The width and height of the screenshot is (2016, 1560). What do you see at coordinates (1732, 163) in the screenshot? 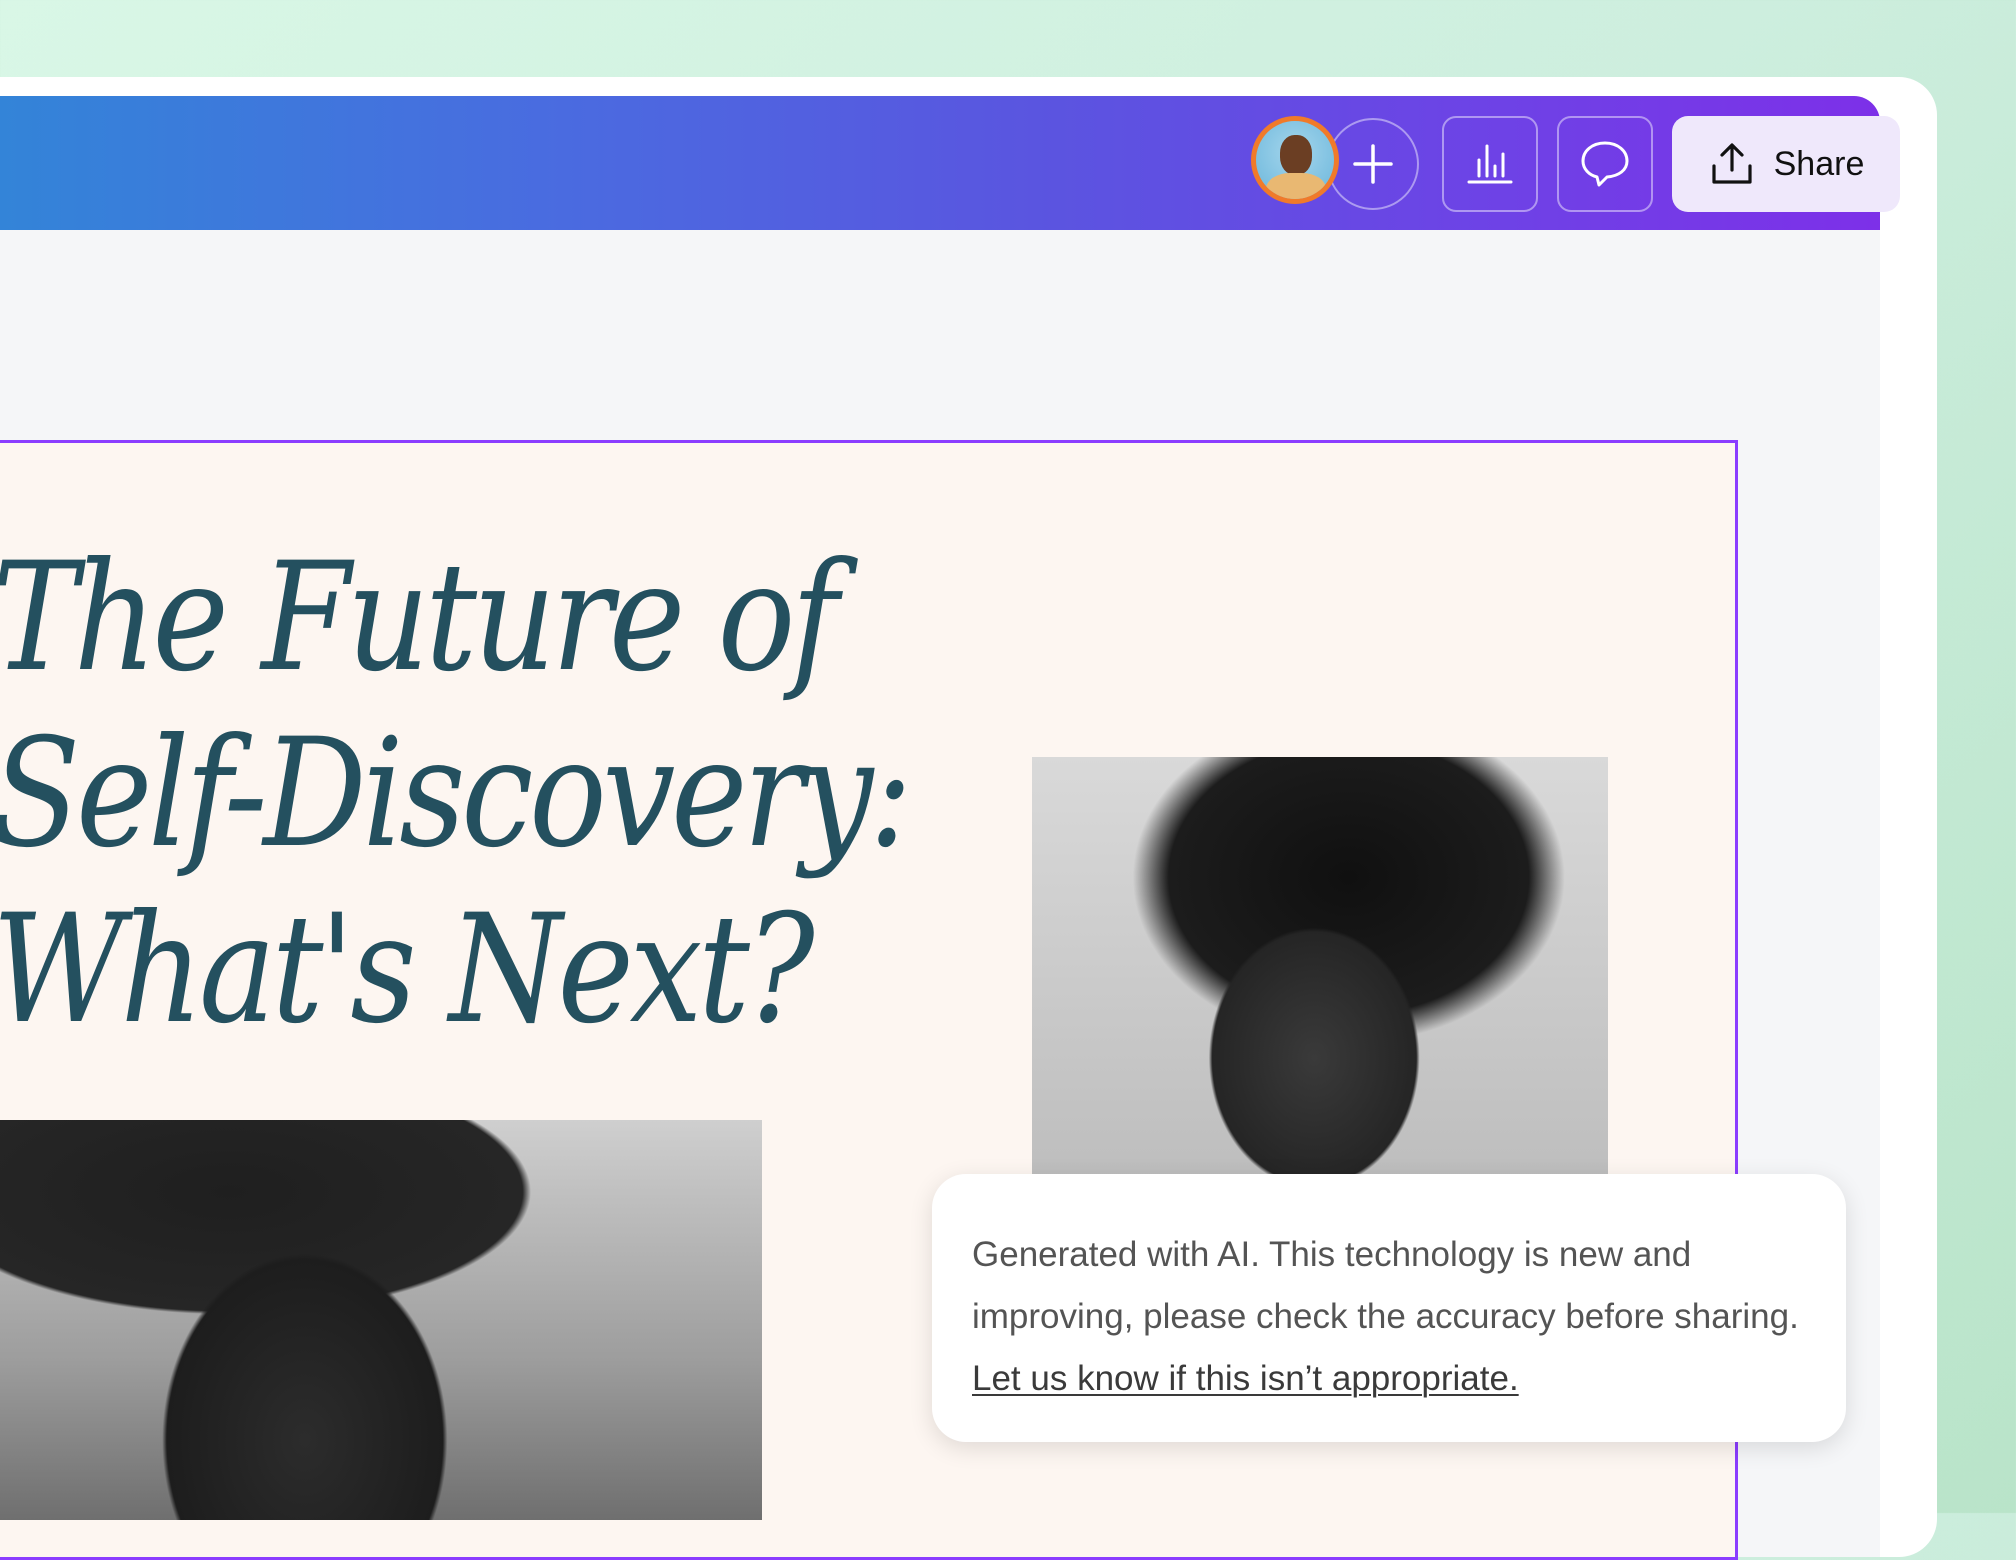
I see `upload-icon` at bounding box center [1732, 163].